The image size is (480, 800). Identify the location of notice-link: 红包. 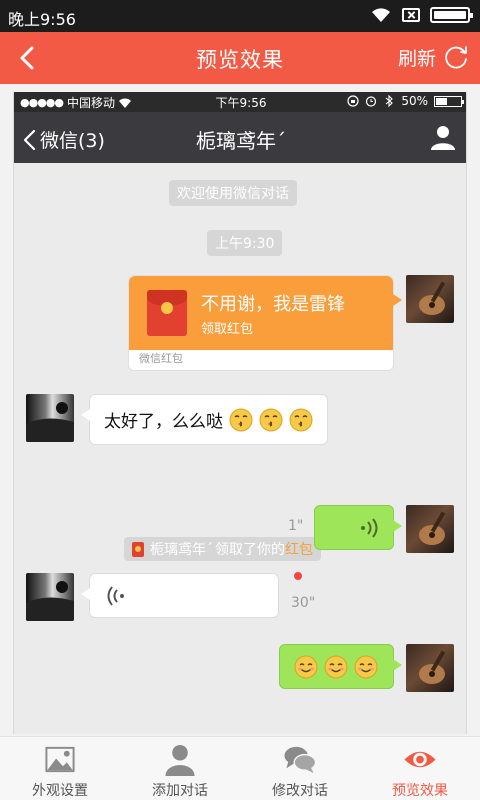
(299, 549).